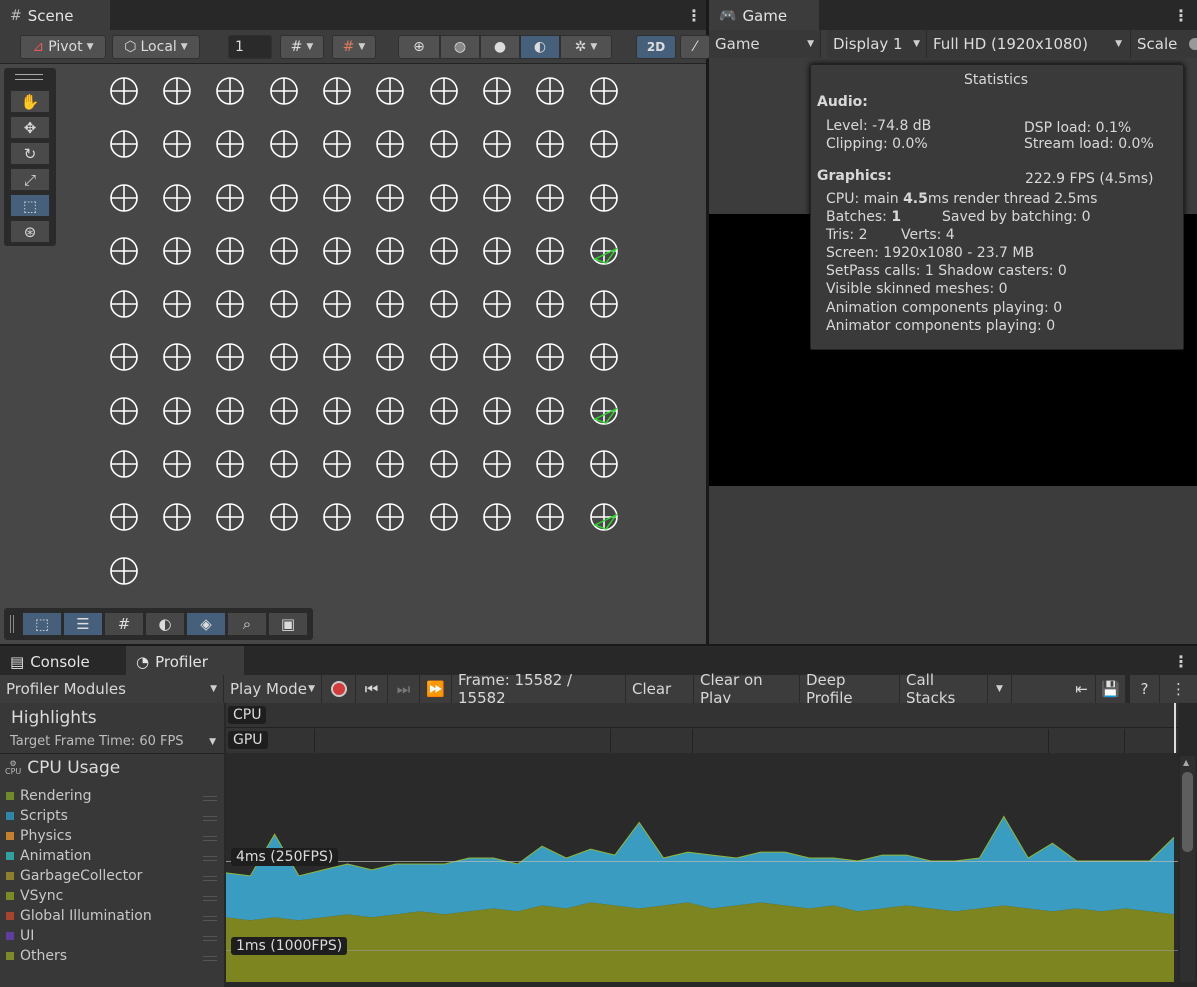 The image size is (1197, 987). What do you see at coordinates (500, 47) in the screenshot?
I see `shaded-button: ●` at bounding box center [500, 47].